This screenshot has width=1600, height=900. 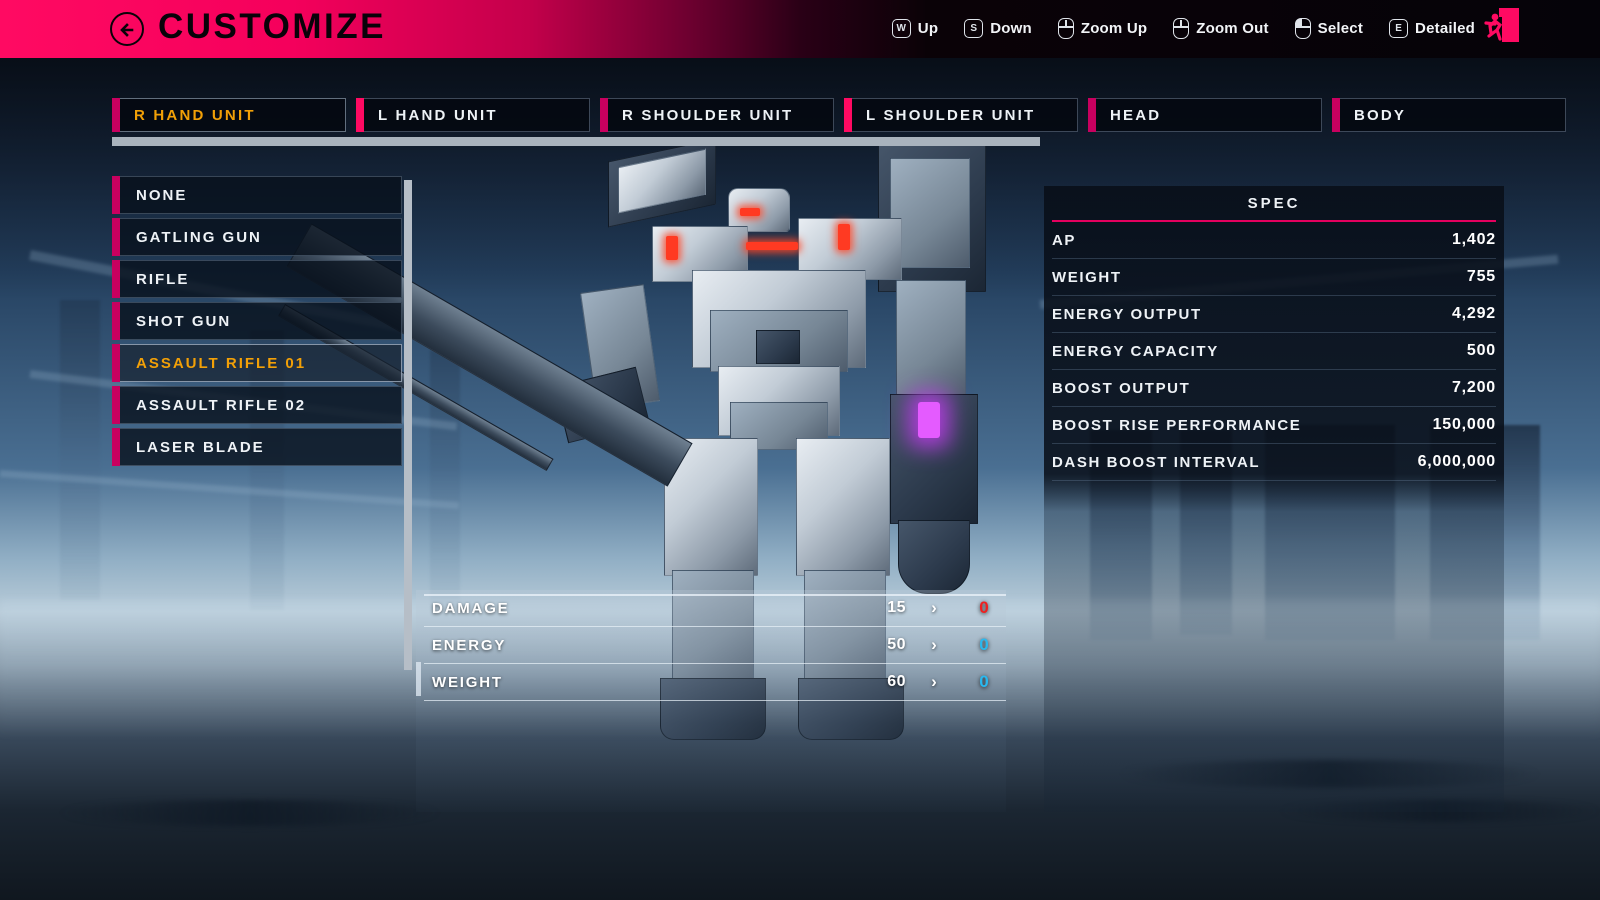 I want to click on spec-row-energy-output: ENERGY OUTPUT 4,292, so click(x=1274, y=314).